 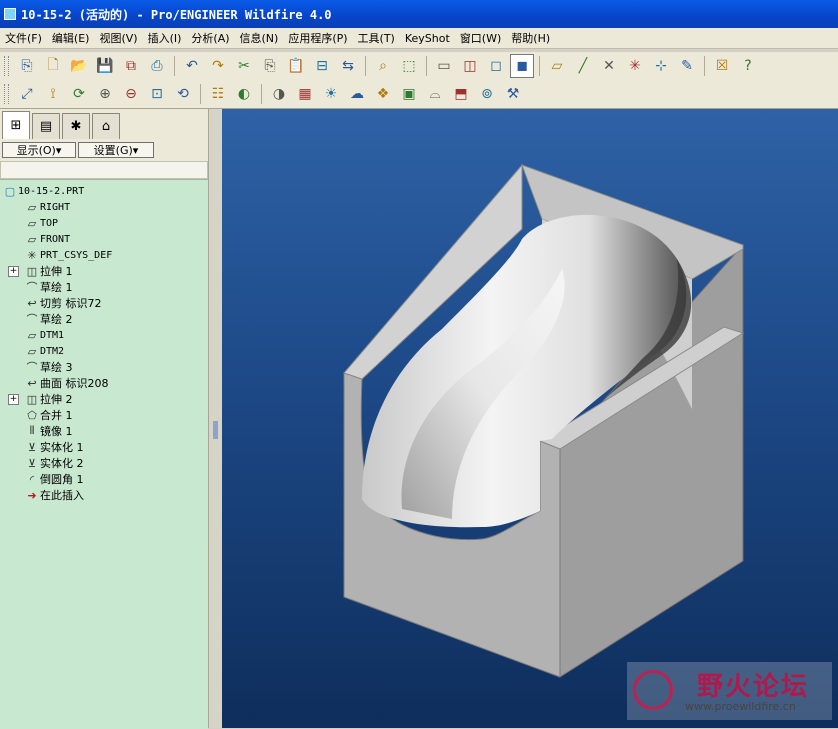 I want to click on datum-axis-button: ╱, so click(x=583, y=66).